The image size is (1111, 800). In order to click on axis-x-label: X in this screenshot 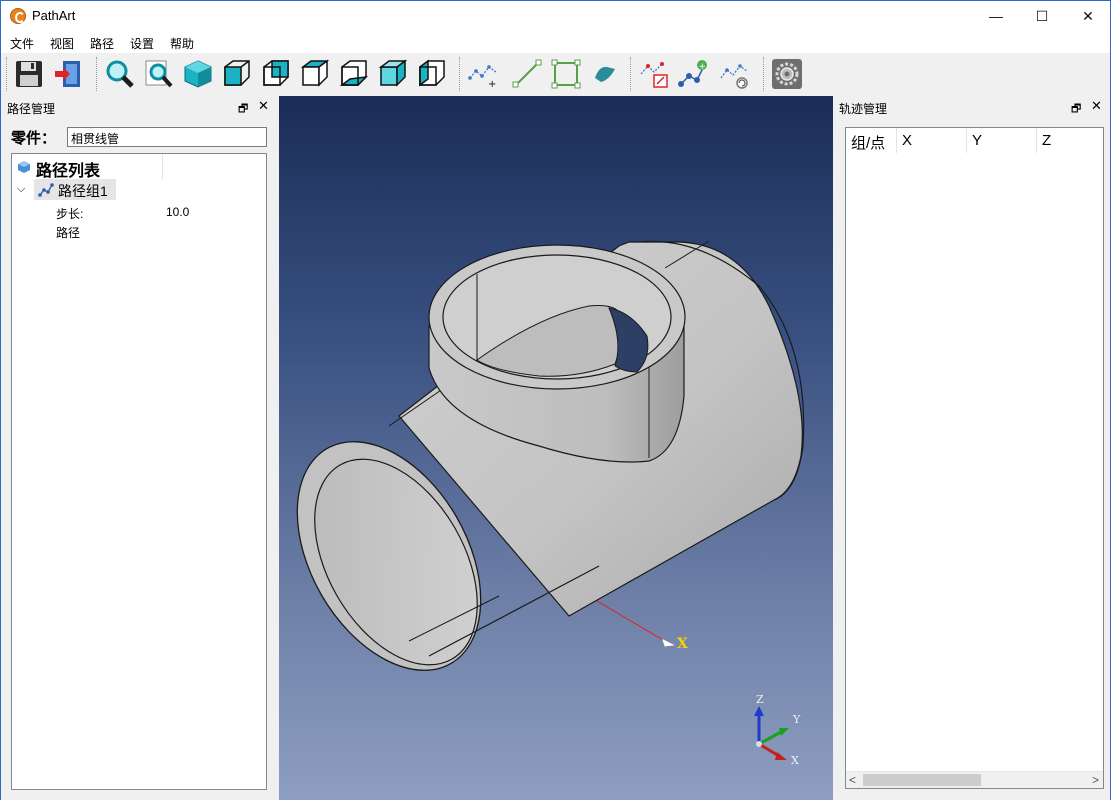, I will do `click(682, 644)`.